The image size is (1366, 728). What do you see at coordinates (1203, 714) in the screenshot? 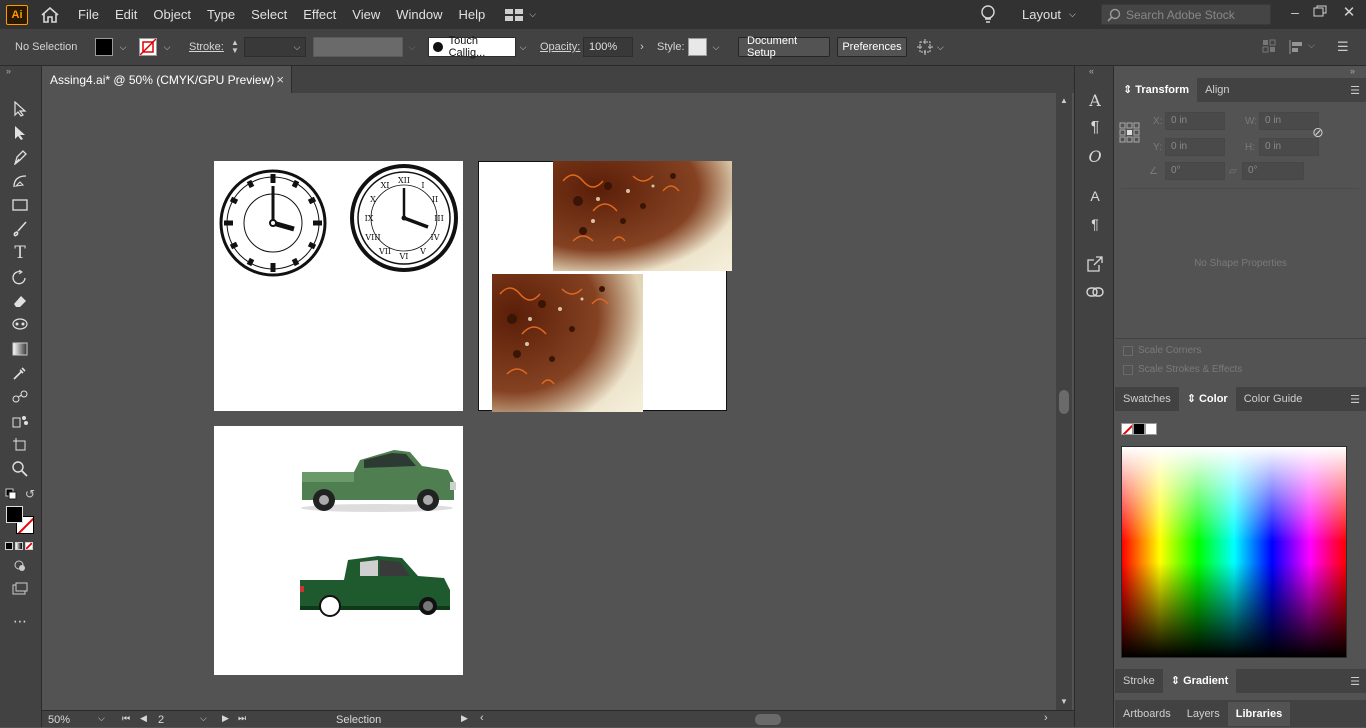
I see `tab-layers: Layers` at bounding box center [1203, 714].